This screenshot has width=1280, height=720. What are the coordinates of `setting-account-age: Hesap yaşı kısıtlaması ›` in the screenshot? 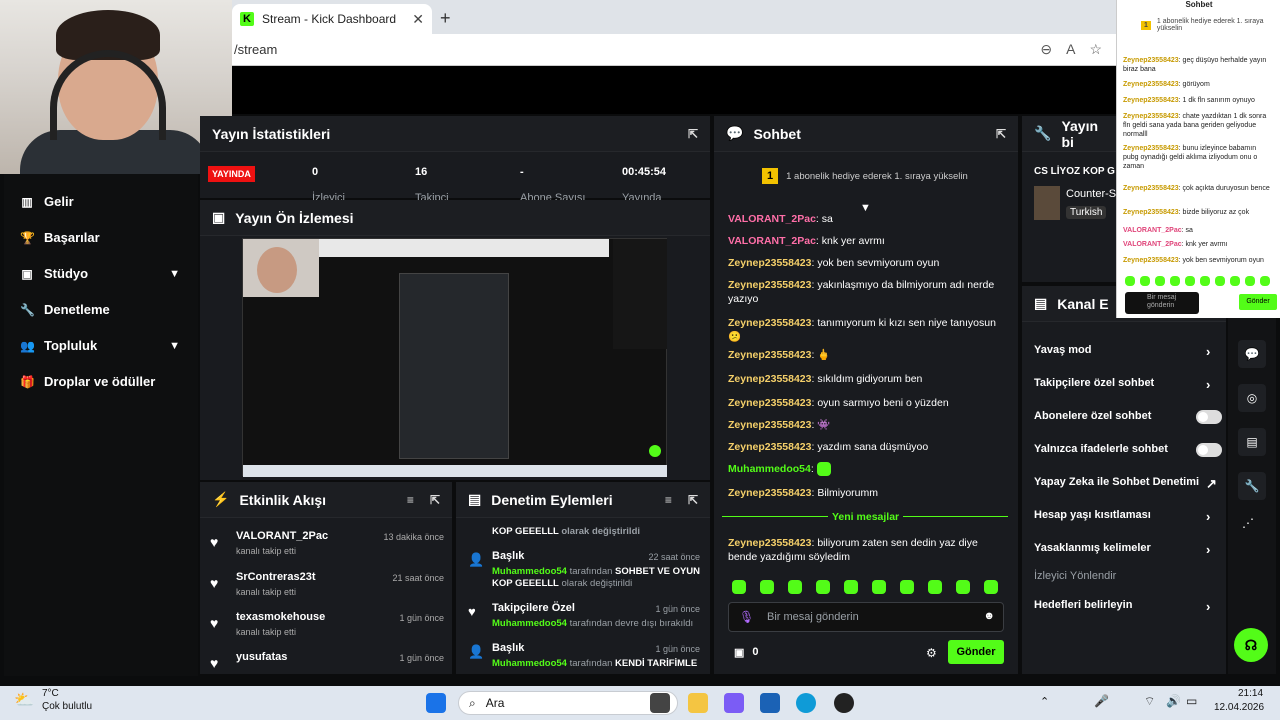 It's located at (1124, 516).